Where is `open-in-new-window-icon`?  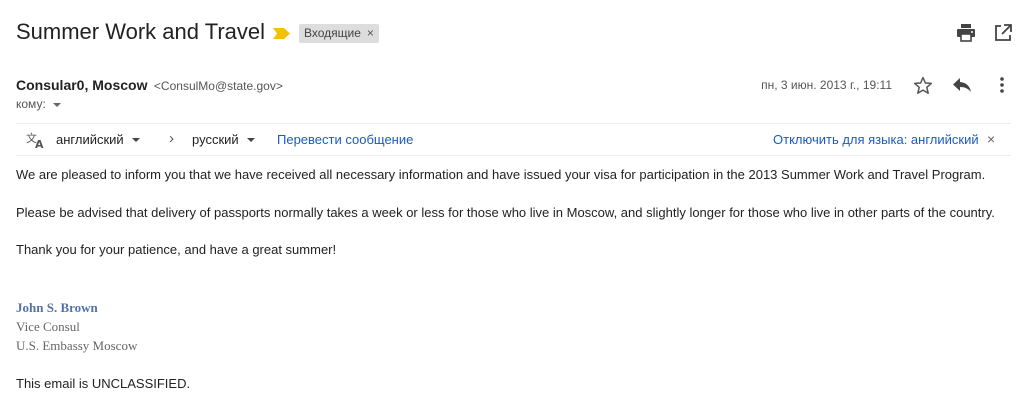 open-in-new-window-icon is located at coordinates (1003, 32).